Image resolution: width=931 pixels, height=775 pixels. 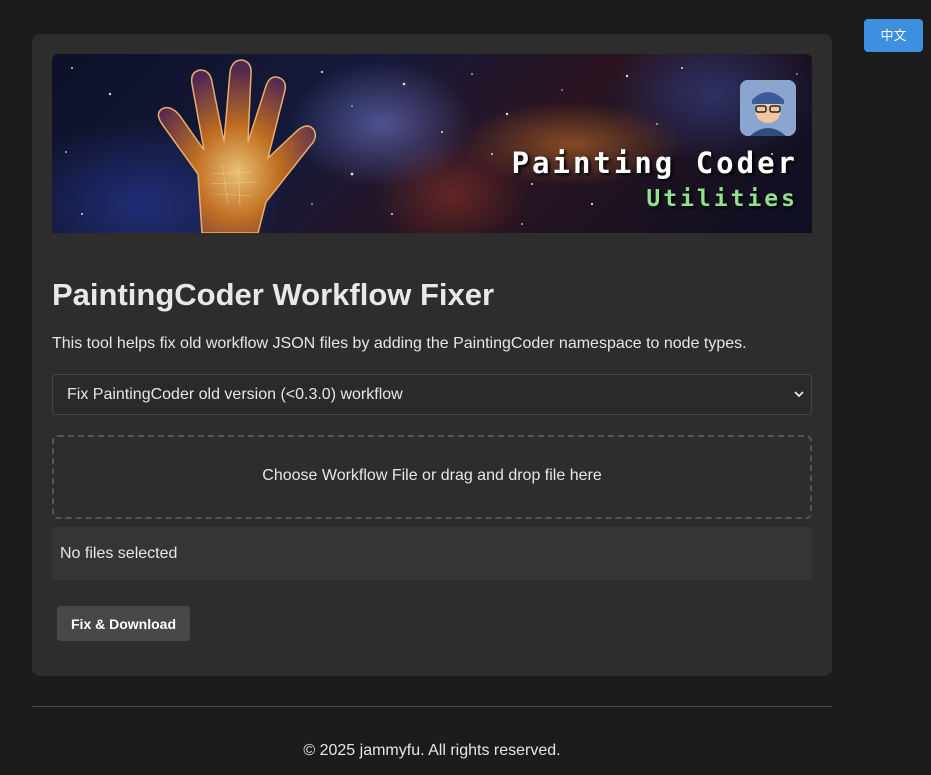 What do you see at coordinates (893, 35) in the screenshot?
I see `language-toggle-button: 中文` at bounding box center [893, 35].